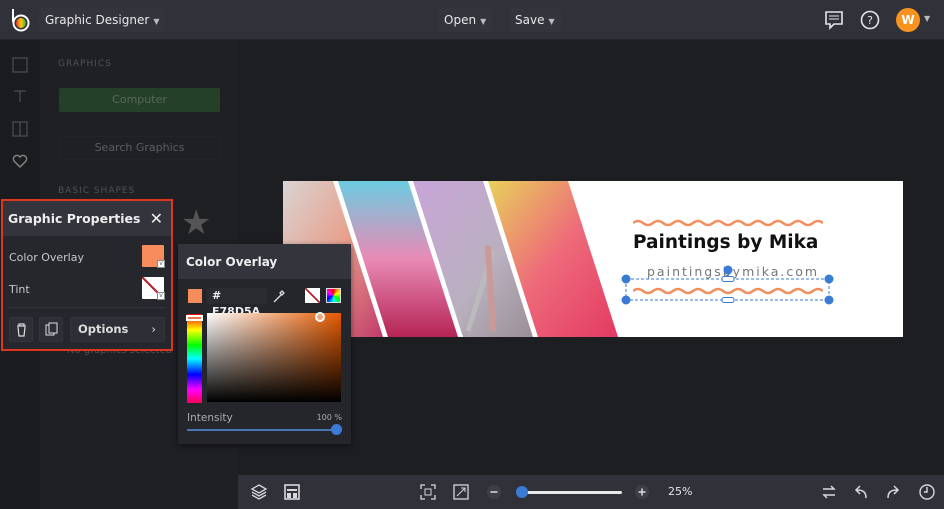 The height and width of the screenshot is (509, 944). What do you see at coordinates (139, 100) in the screenshot?
I see `computer-button: Computer` at bounding box center [139, 100].